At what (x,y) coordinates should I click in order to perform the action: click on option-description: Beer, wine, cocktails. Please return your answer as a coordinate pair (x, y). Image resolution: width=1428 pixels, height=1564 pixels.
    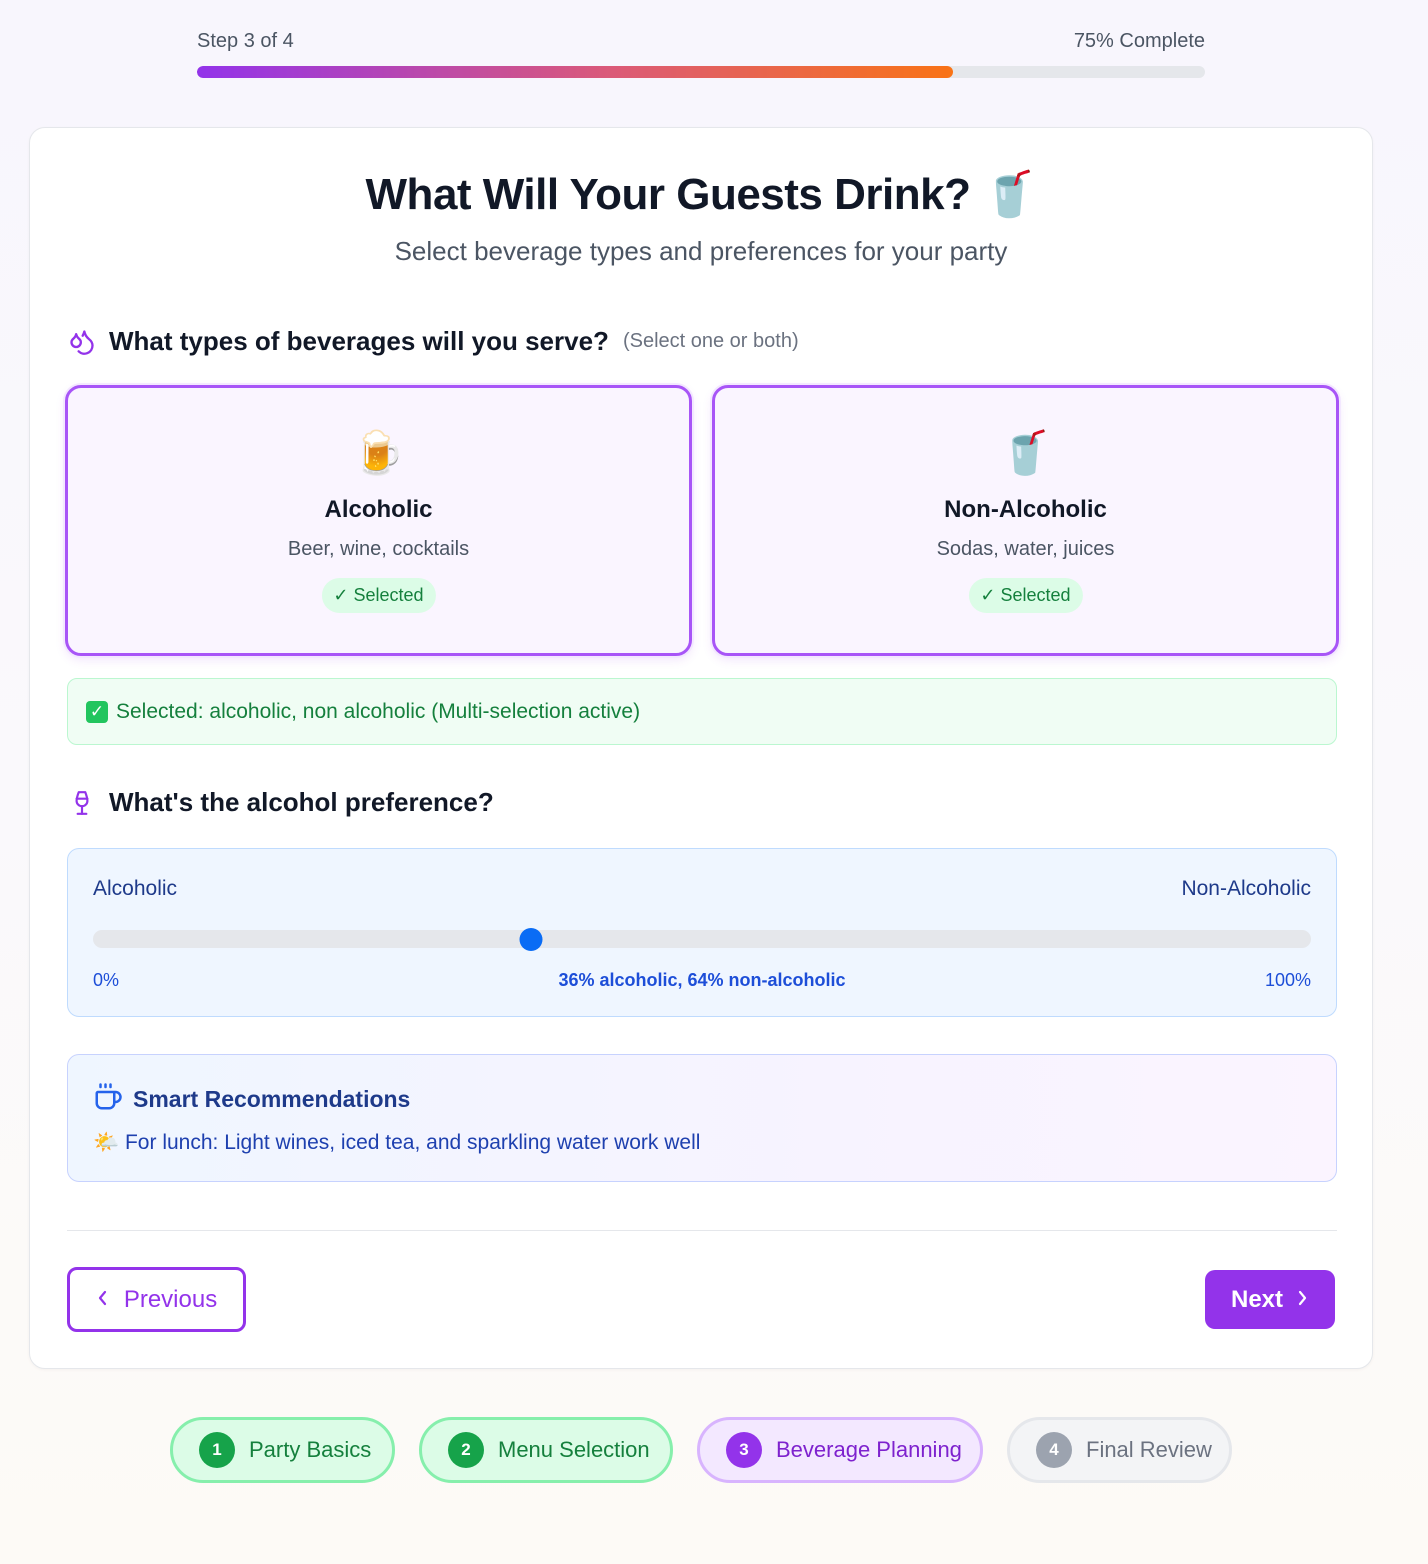
    Looking at the image, I should click on (378, 549).